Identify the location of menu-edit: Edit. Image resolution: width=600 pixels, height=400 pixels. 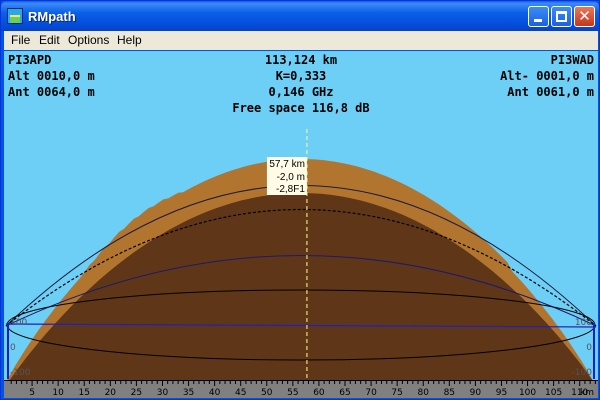
(49, 40).